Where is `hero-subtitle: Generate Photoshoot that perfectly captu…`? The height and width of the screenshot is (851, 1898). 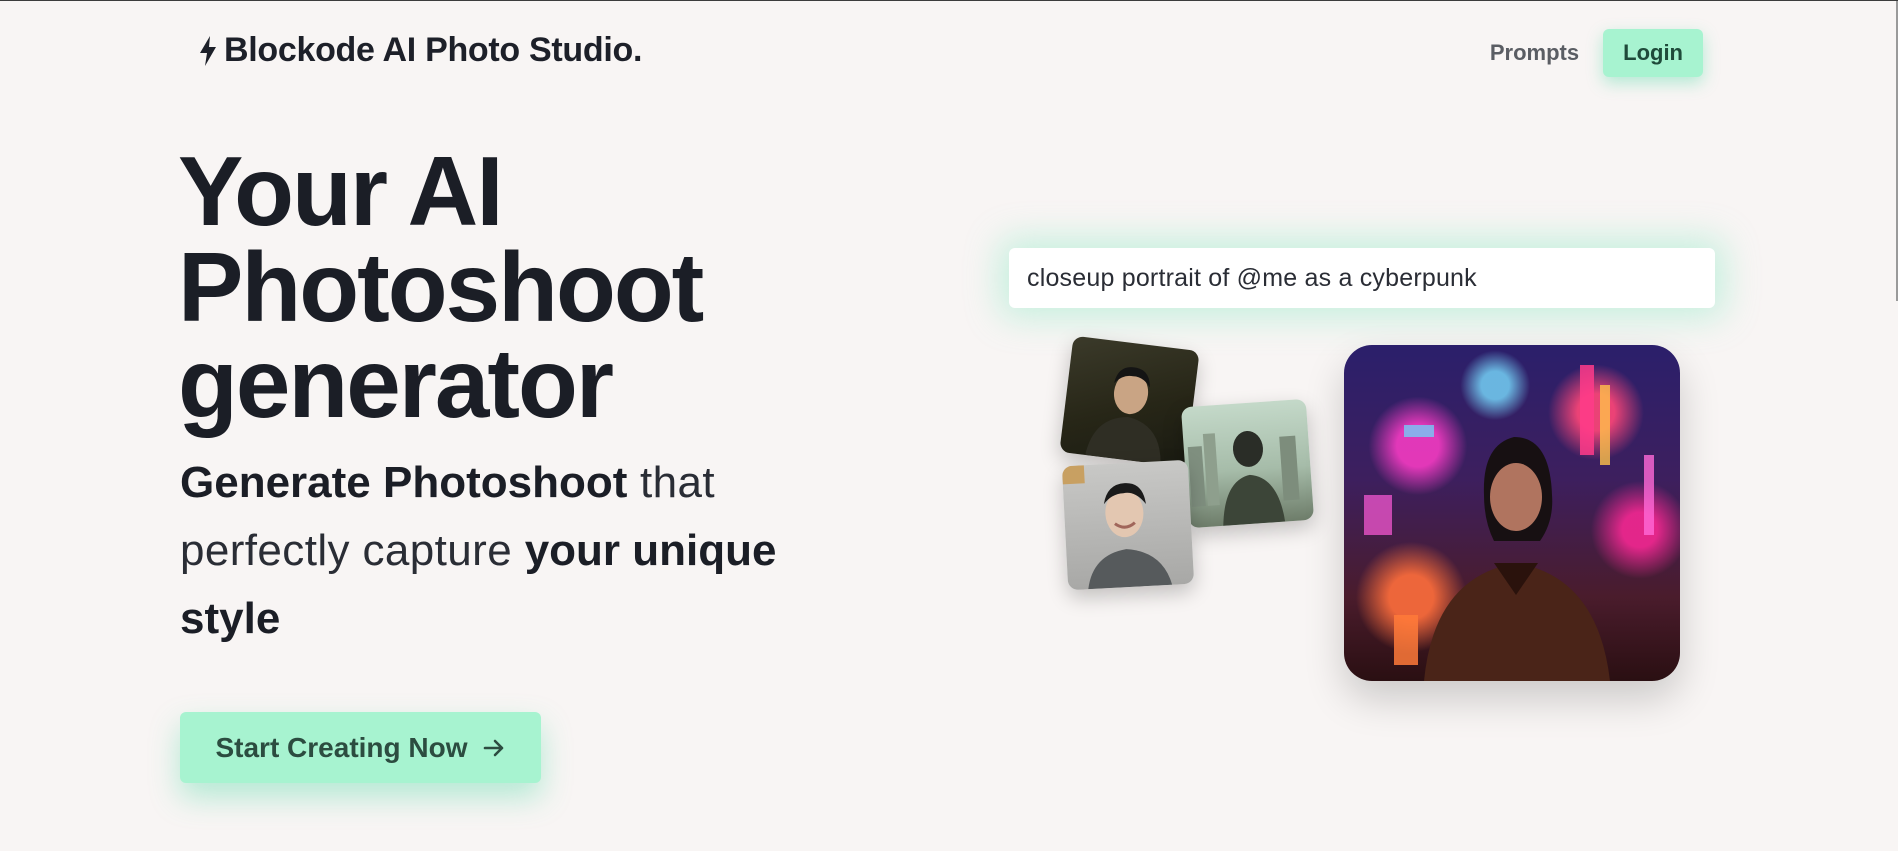 hero-subtitle: Generate Photoshoot that perfectly captu… is located at coordinates (520, 551).